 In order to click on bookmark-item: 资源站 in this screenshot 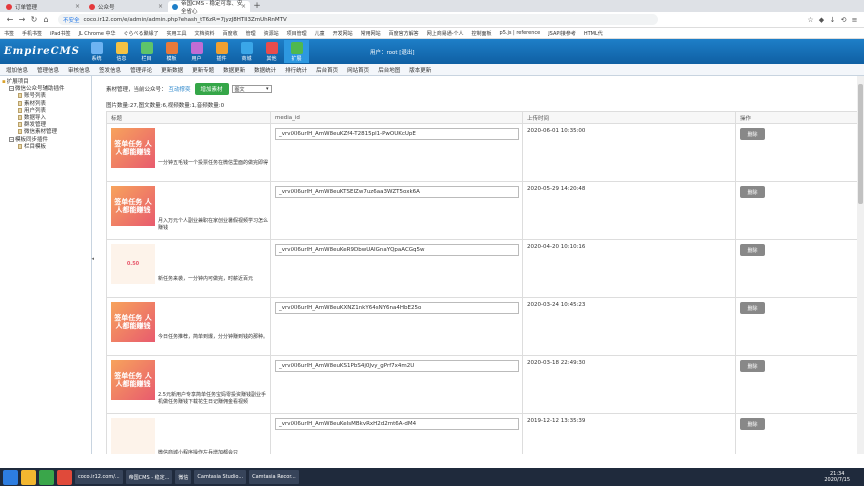, I will do `click(271, 33)`.